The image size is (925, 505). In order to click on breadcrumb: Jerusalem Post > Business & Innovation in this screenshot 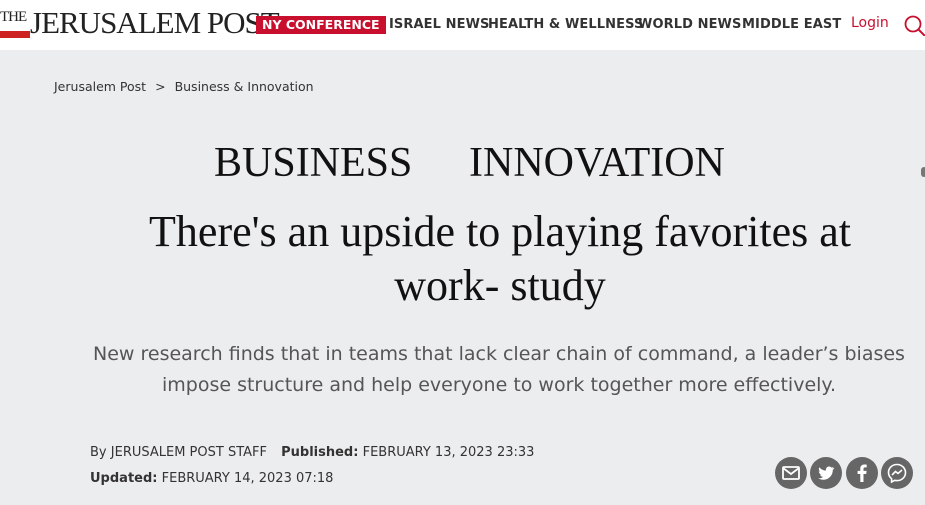, I will do `click(184, 86)`.